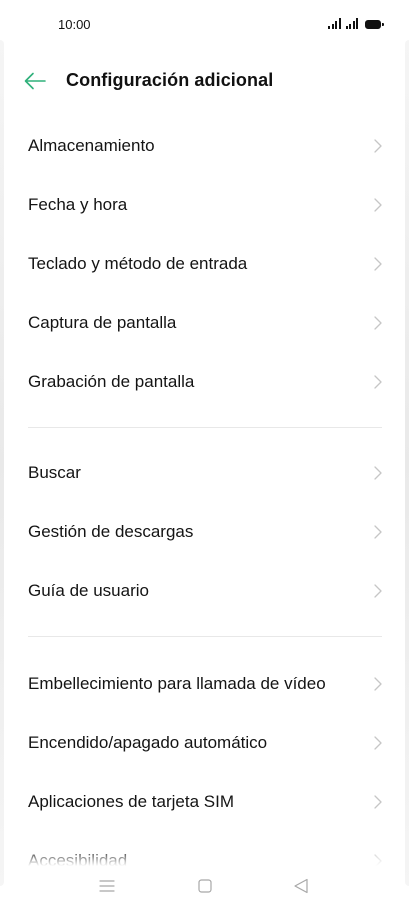  What do you see at coordinates (204, 204) in the screenshot?
I see `settings-item-fecha-y-hora: Fecha y hora` at bounding box center [204, 204].